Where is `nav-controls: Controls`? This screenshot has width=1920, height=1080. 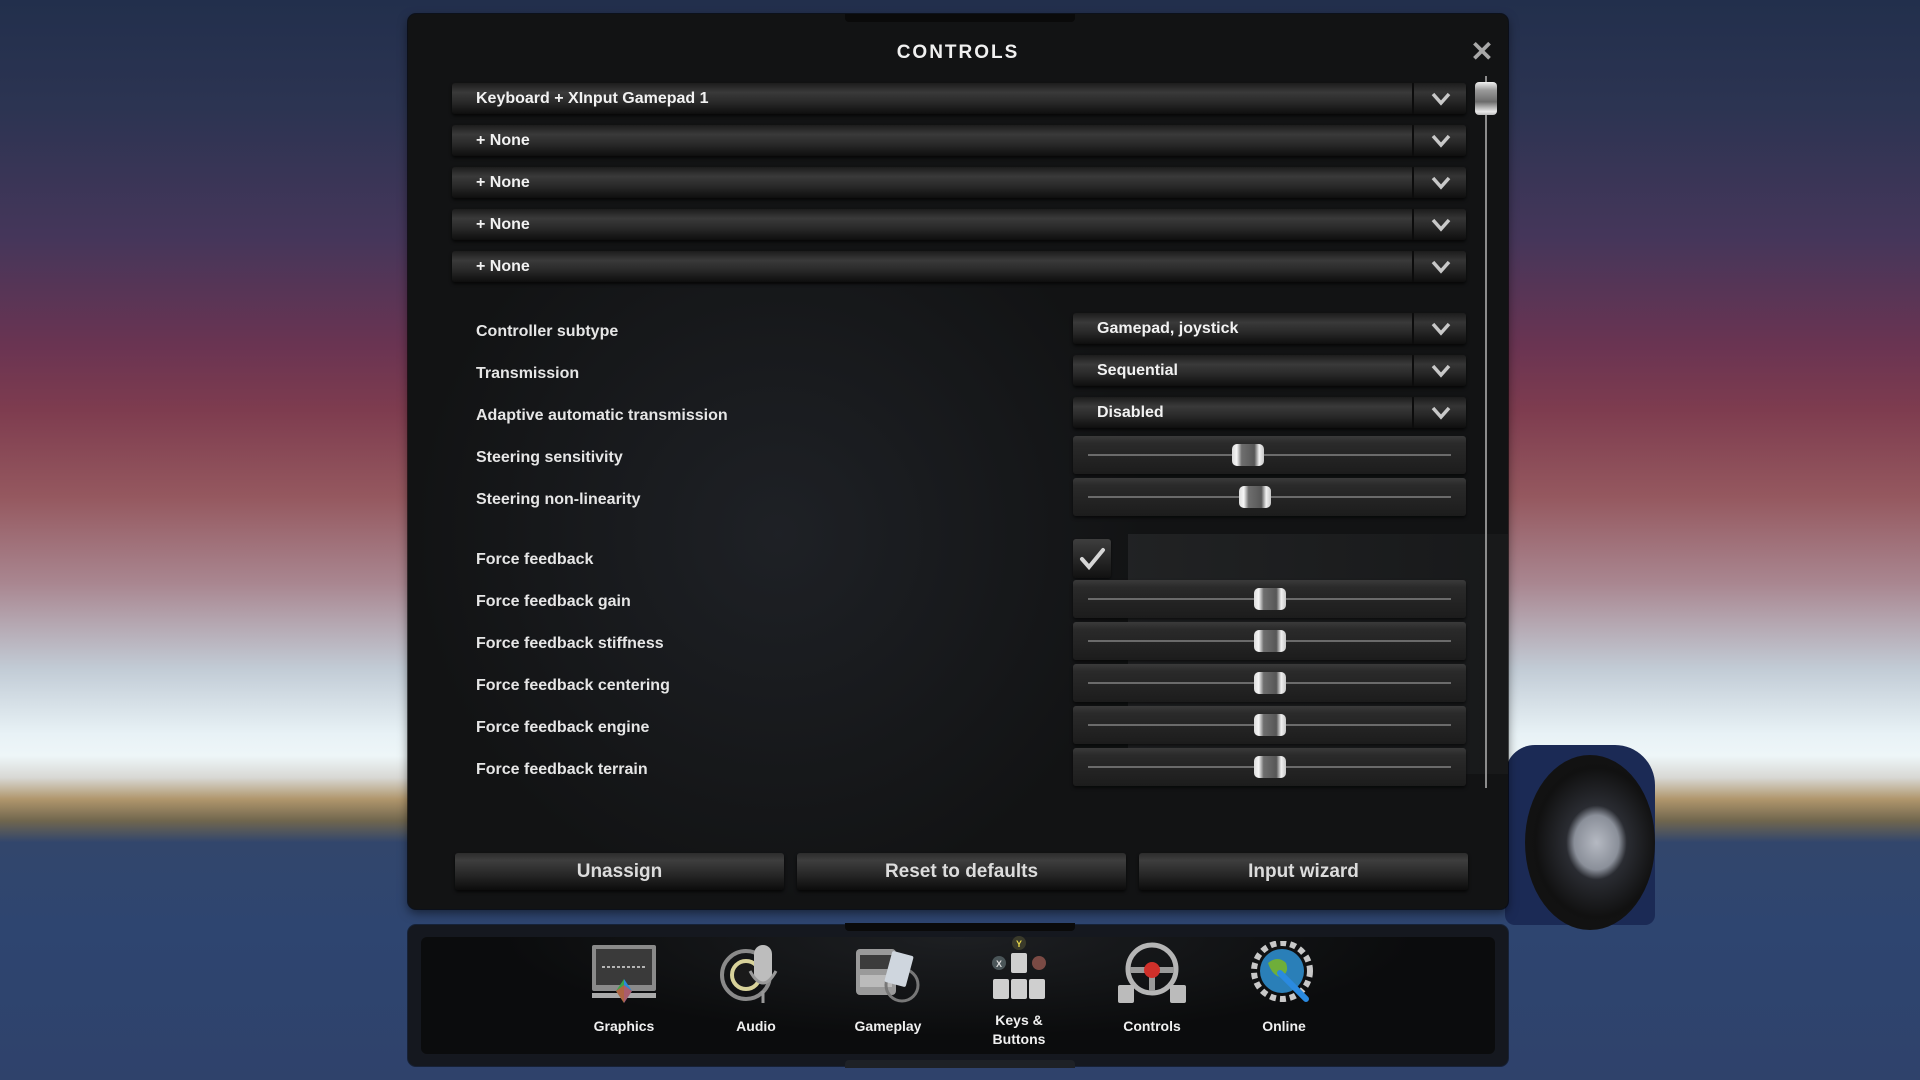 nav-controls: Controls is located at coordinates (1152, 988).